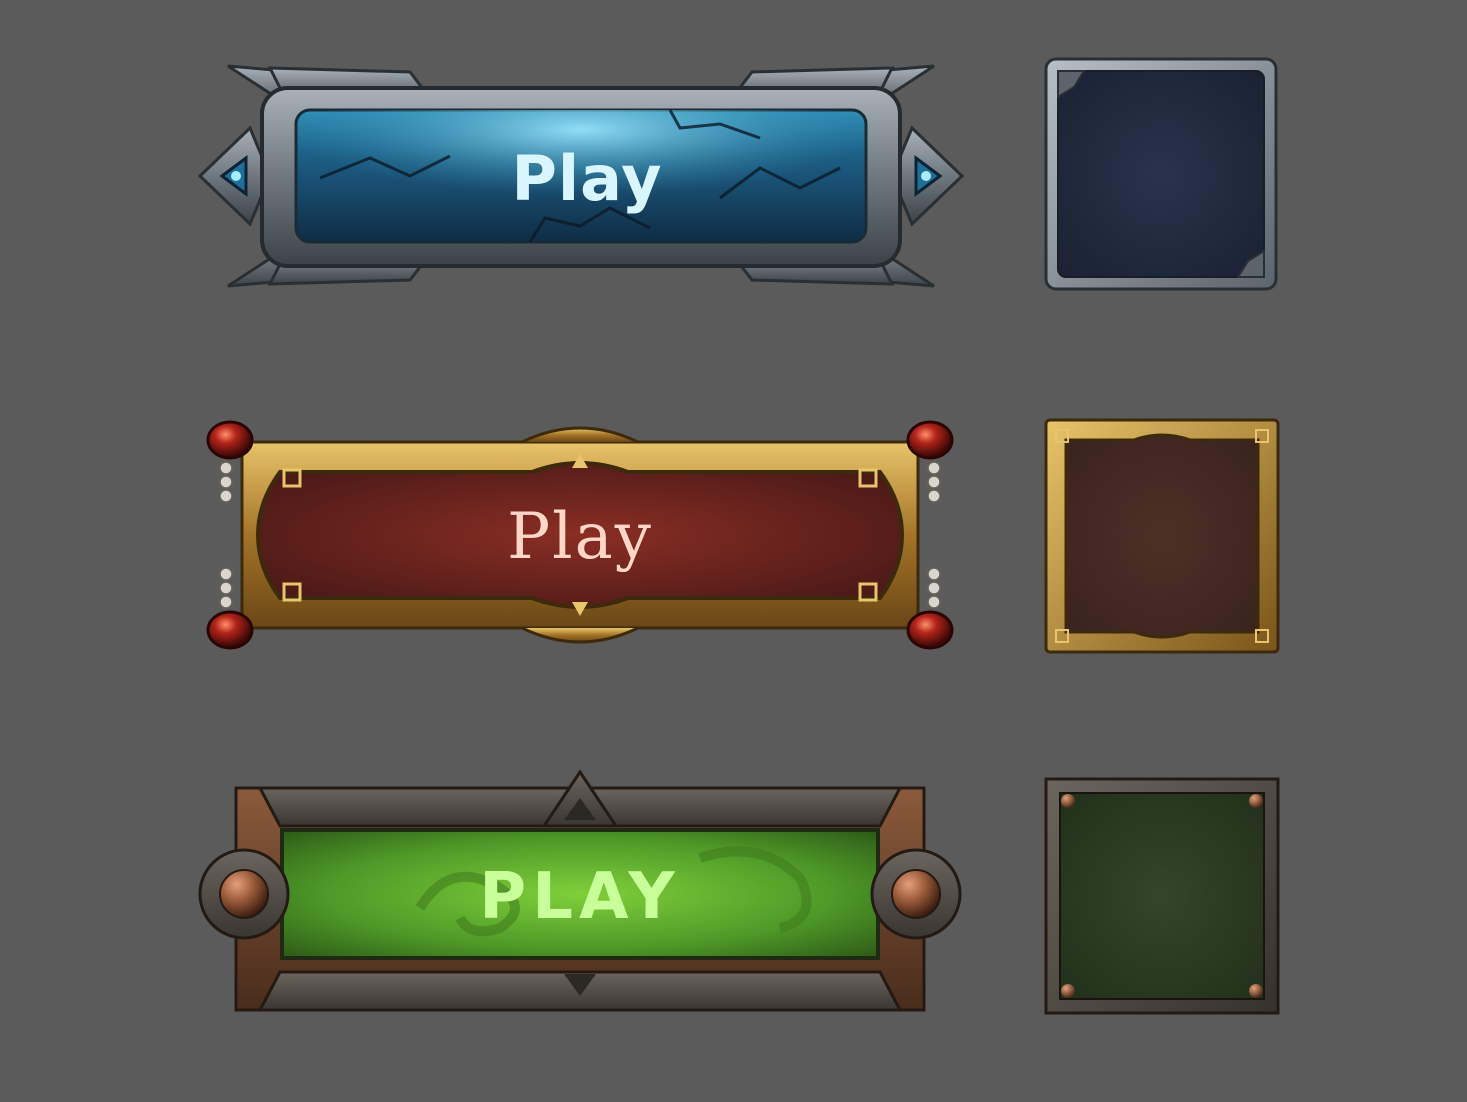 Image resolution: width=1467 pixels, height=1102 pixels. I want to click on play-button-bronze-label: PLAY, so click(579, 897).